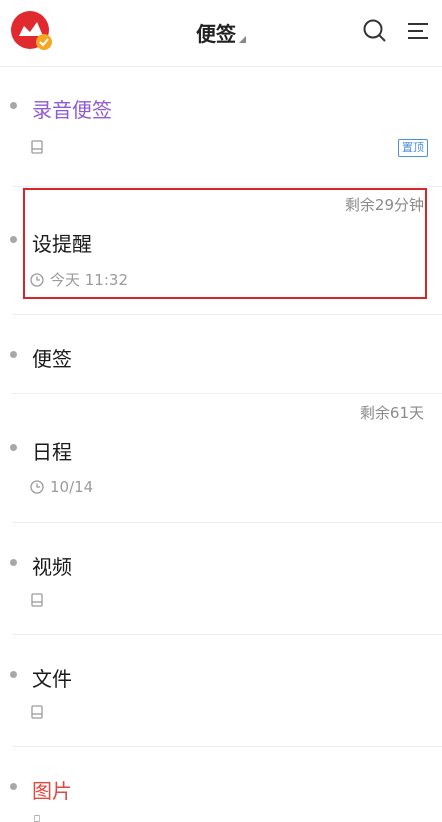 Image resolution: width=442 pixels, height=822 pixels. What do you see at coordinates (418, 31) in the screenshot?
I see `menu-icon` at bounding box center [418, 31].